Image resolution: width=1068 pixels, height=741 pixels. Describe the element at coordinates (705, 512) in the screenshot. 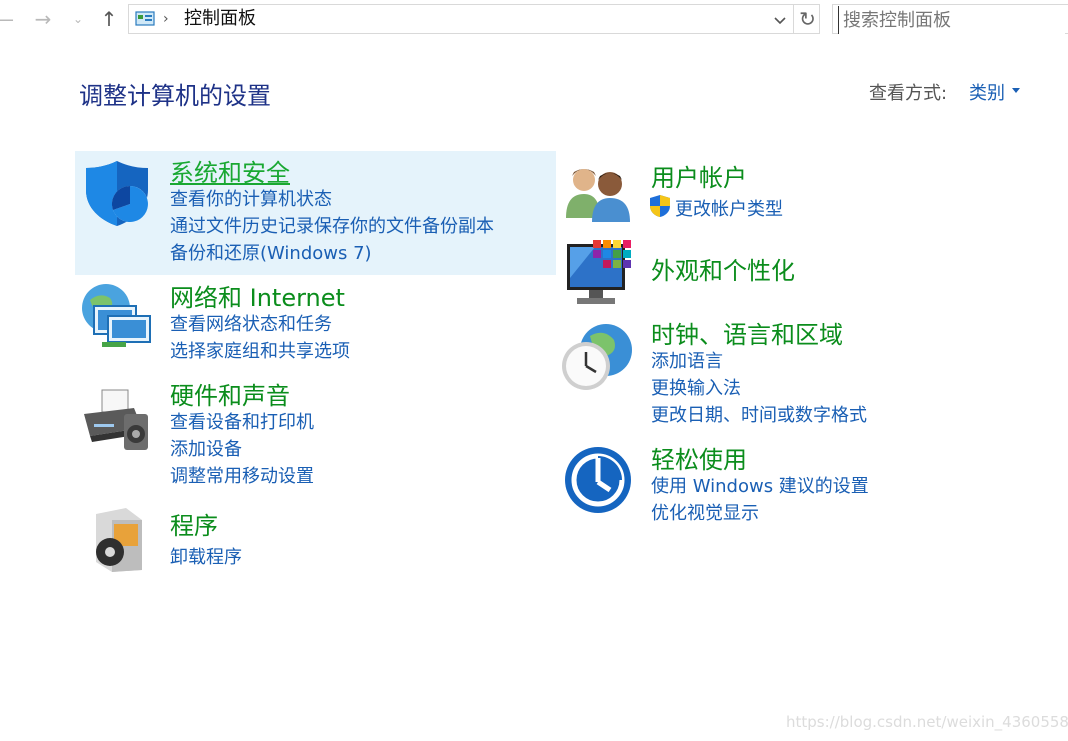

I see `link-optimize-visual-display: 优化视觉显示` at that location.